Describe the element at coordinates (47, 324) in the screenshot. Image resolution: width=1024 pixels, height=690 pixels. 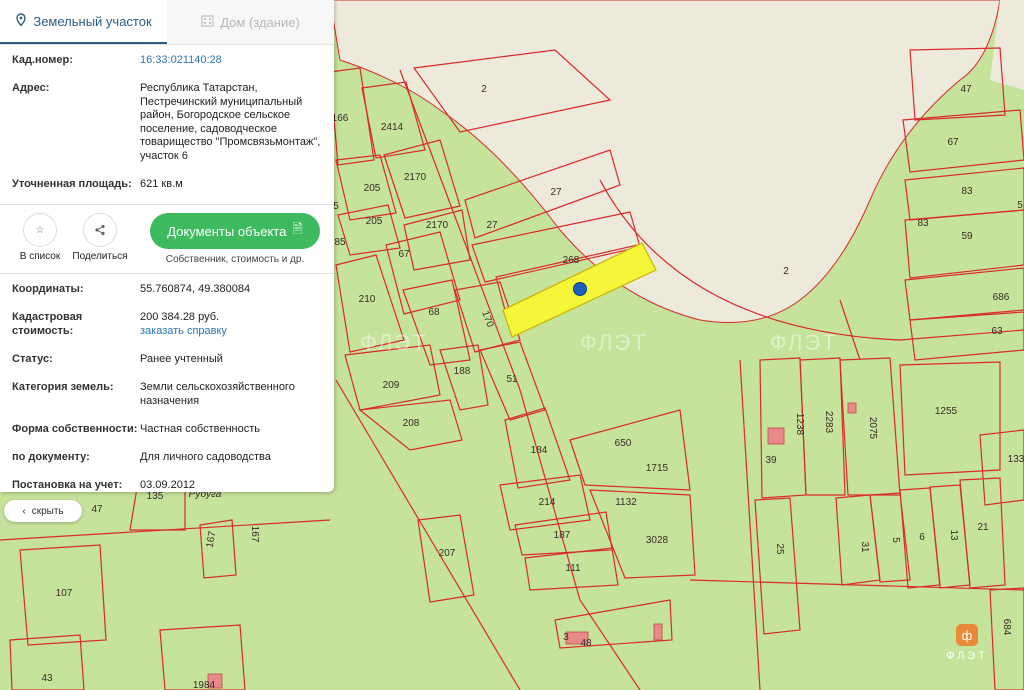
I see `field-label: Кадастровая стоимость:` at that location.